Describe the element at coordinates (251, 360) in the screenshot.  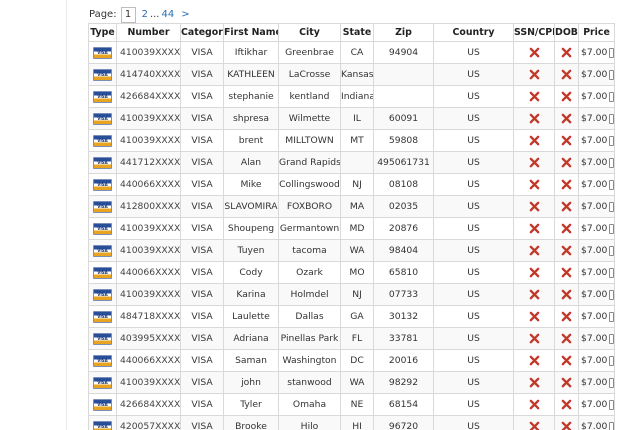
I see `cell-first-name: Saman` at that location.